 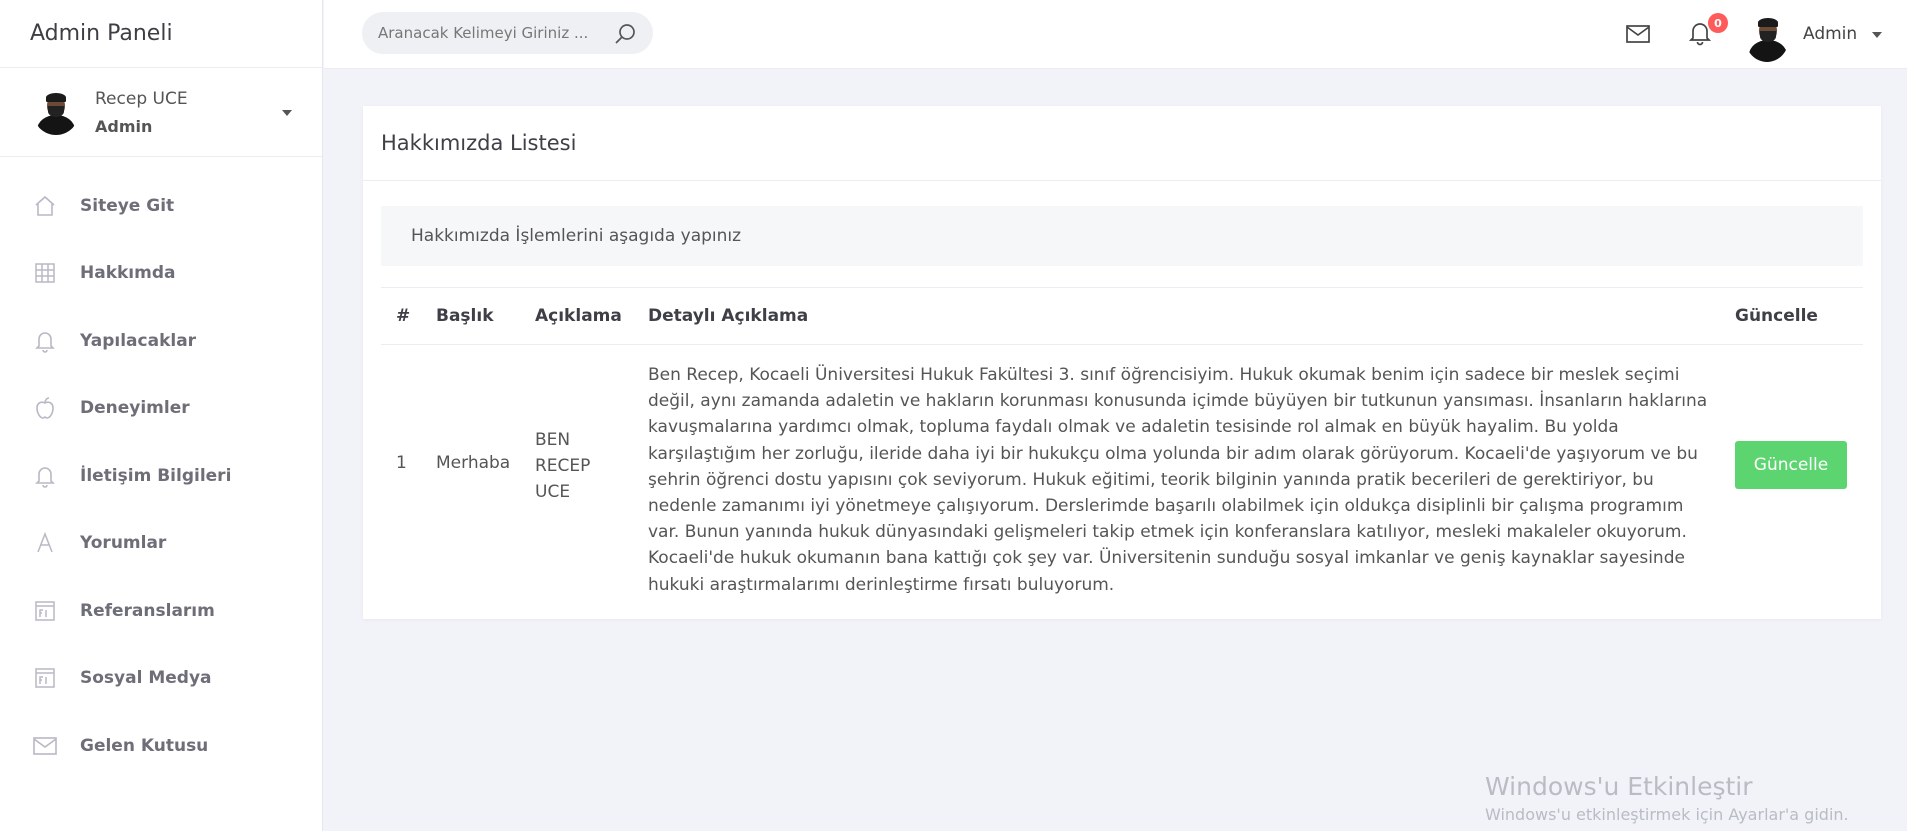 I want to click on column-header-id: #, so click(x=403, y=316).